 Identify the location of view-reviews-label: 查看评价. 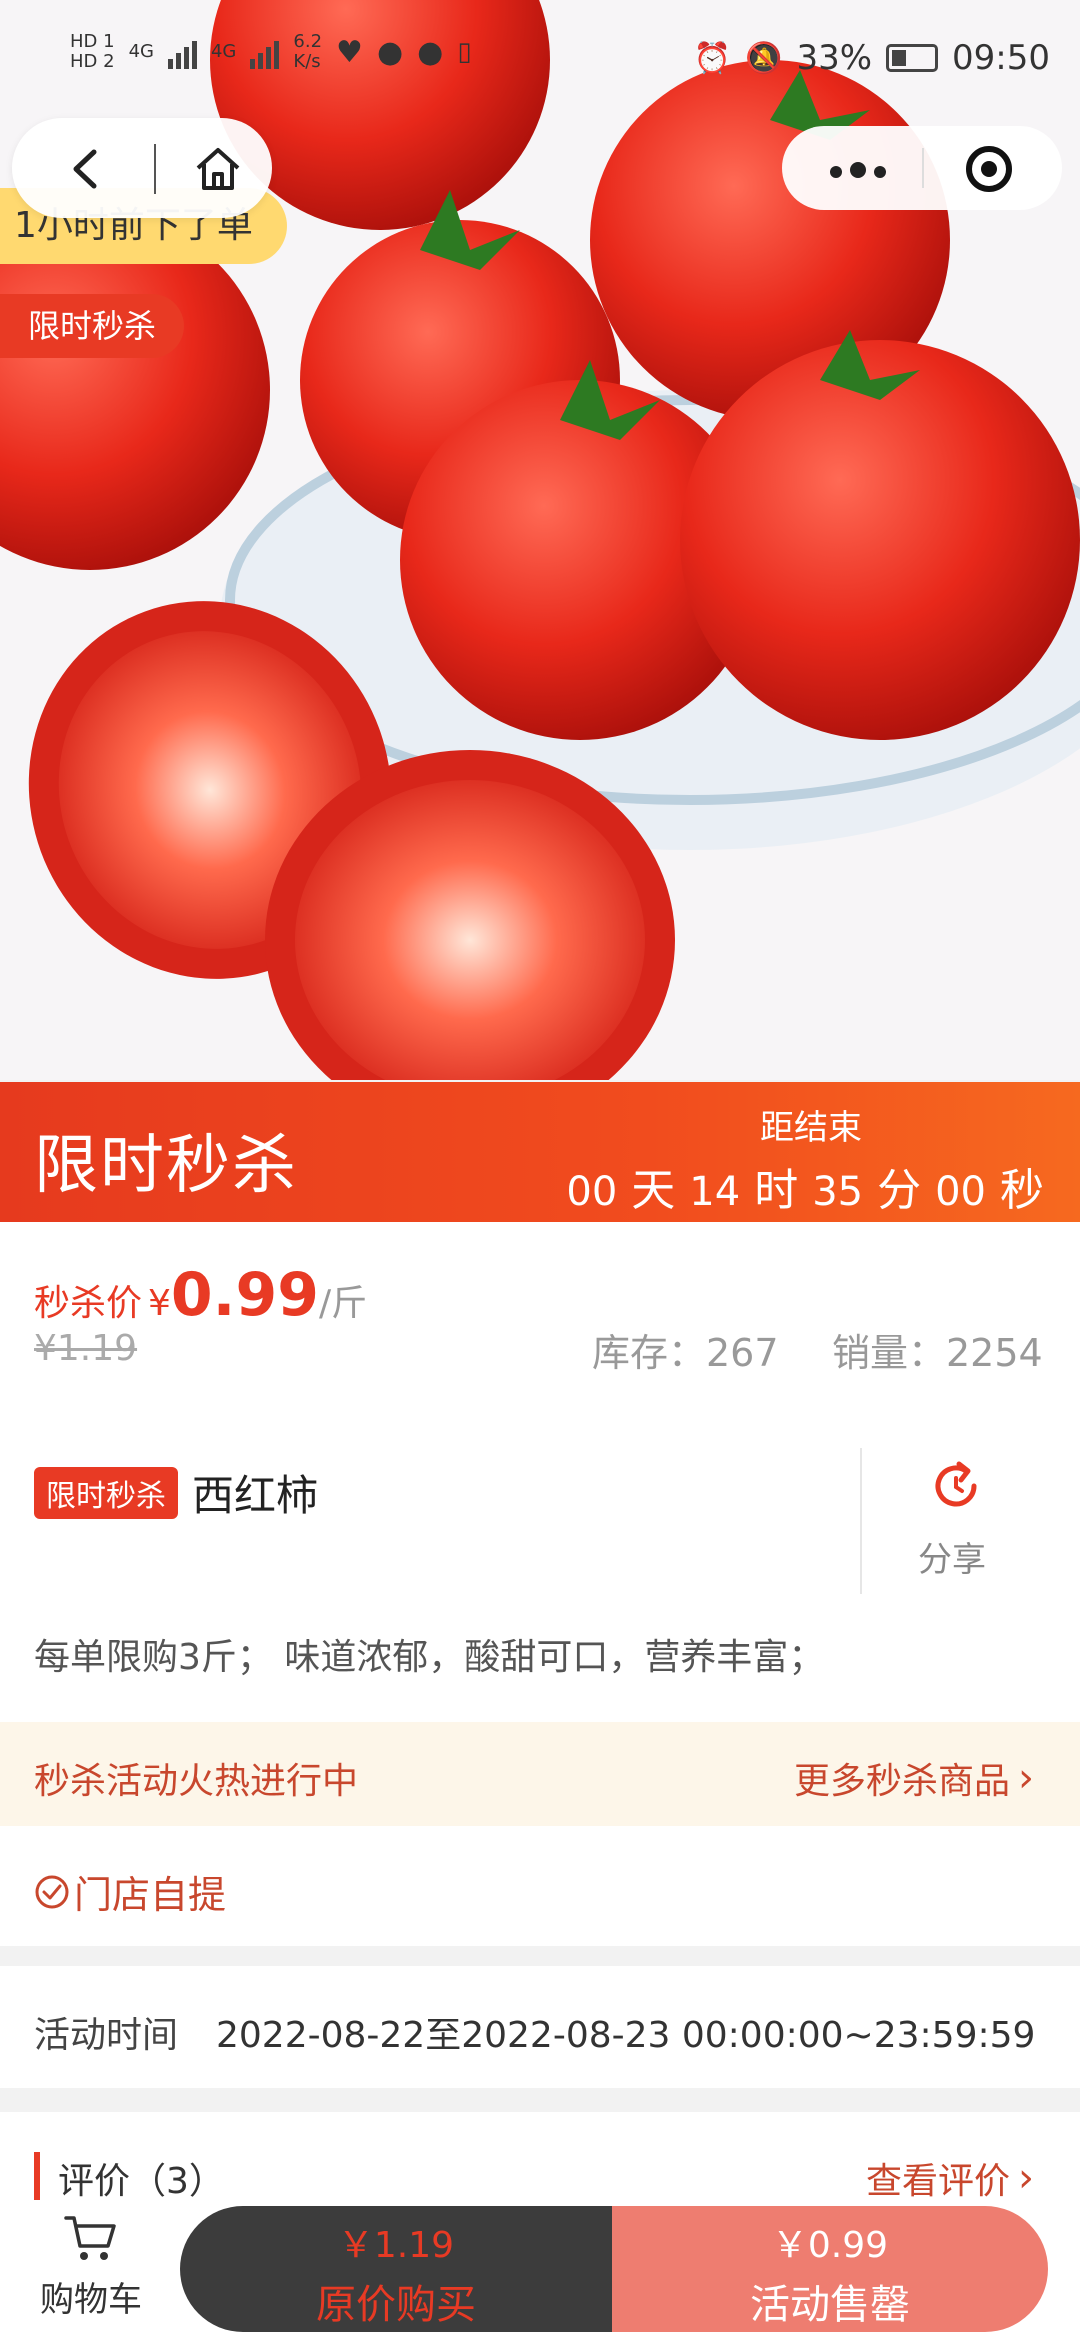
(937, 2181).